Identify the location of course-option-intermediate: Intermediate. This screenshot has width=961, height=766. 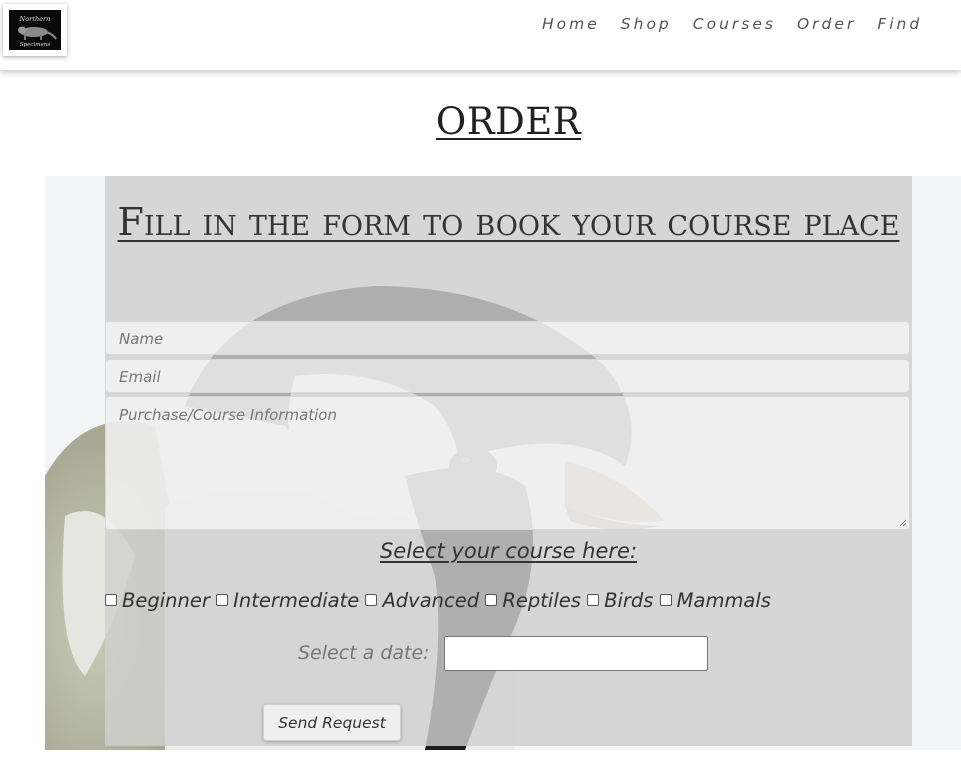
(287, 600).